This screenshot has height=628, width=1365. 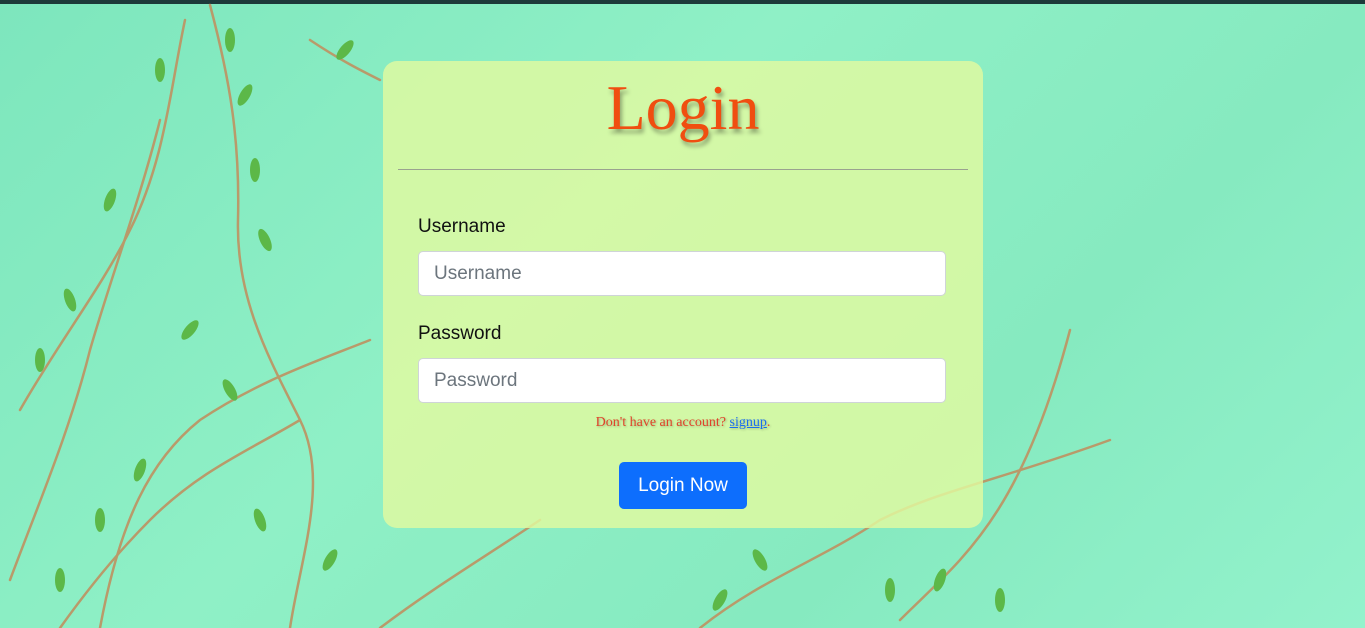 What do you see at coordinates (682, 273) in the screenshot?
I see `username-input` at bounding box center [682, 273].